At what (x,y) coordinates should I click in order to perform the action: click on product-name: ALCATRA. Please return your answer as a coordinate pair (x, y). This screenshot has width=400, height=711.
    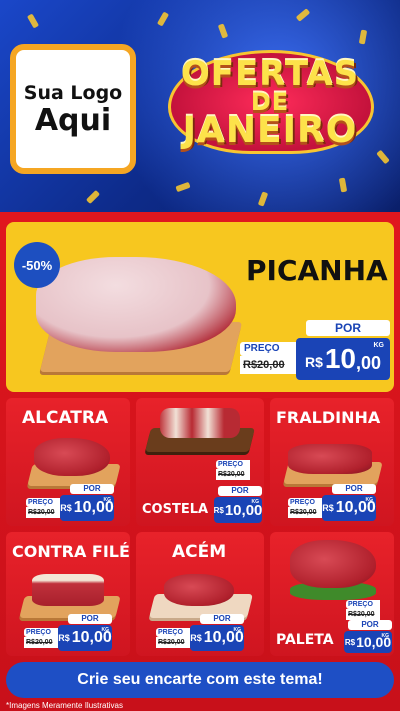
    Looking at the image, I should click on (65, 418).